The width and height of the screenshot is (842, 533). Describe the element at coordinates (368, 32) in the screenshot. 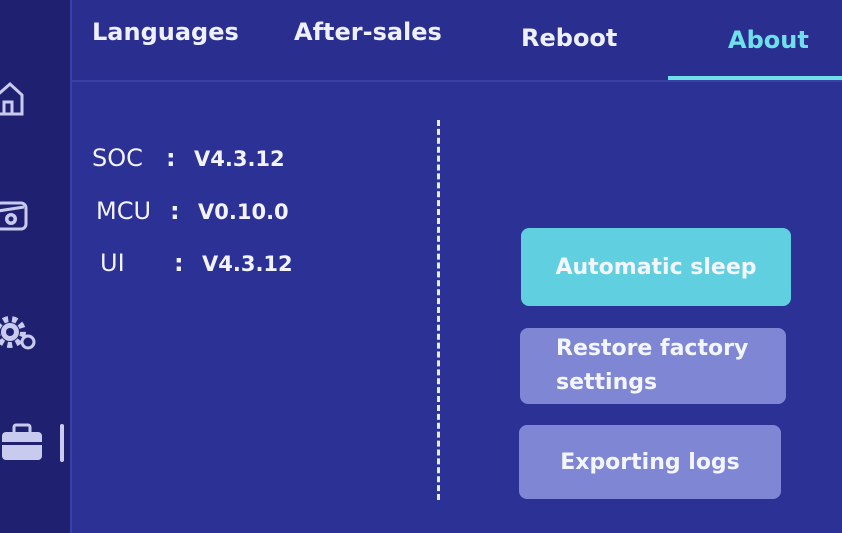

I see `tab-after-sales: After-sales` at that location.